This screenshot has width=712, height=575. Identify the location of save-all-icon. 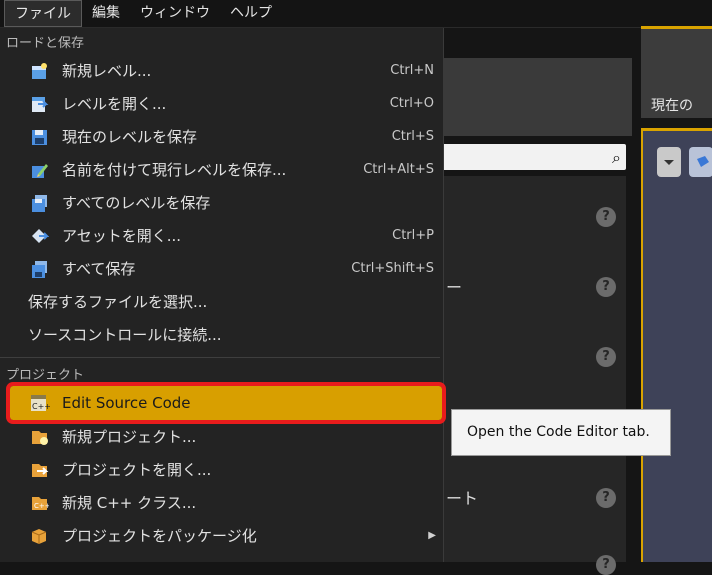
(39, 269).